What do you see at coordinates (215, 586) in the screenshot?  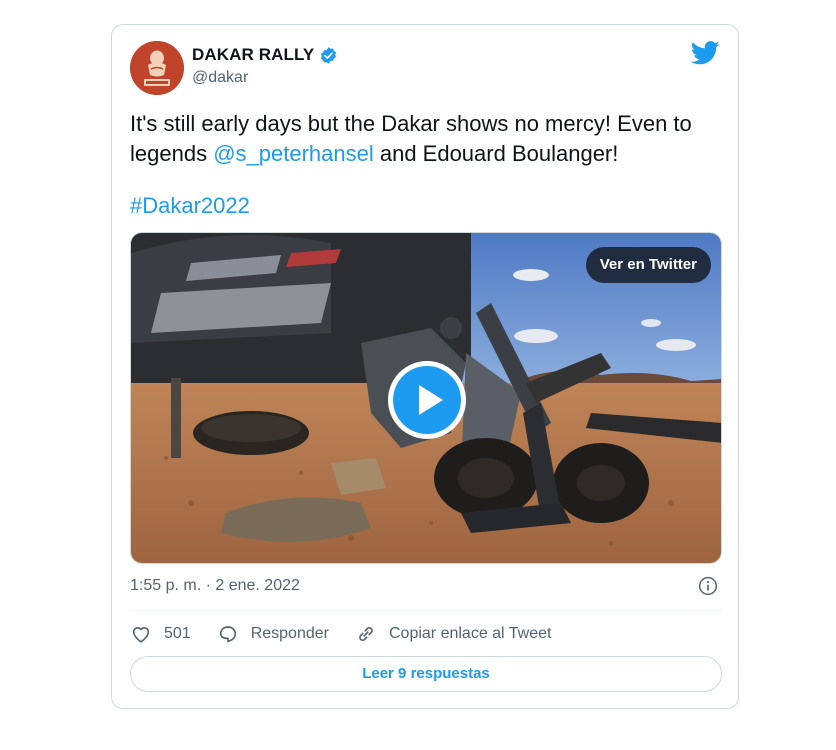 I see `tweet-timestamp: 1:55 p. m. · 2 ene. 2022` at bounding box center [215, 586].